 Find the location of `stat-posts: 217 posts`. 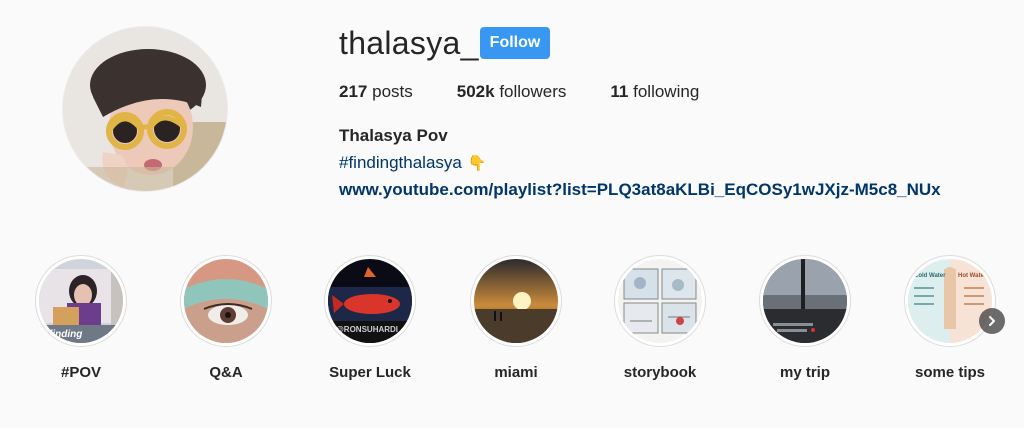

stat-posts: 217 posts is located at coordinates (376, 92).